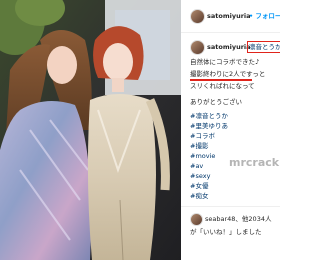 This screenshot has height=260, width=320. I want to click on profile-avatar, so click(197, 16).